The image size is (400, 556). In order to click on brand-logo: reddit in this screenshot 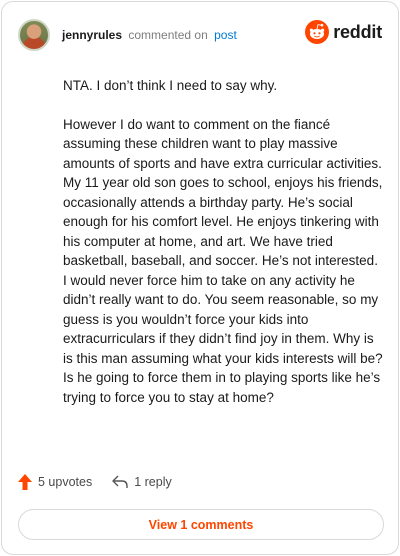, I will do `click(343, 32)`.